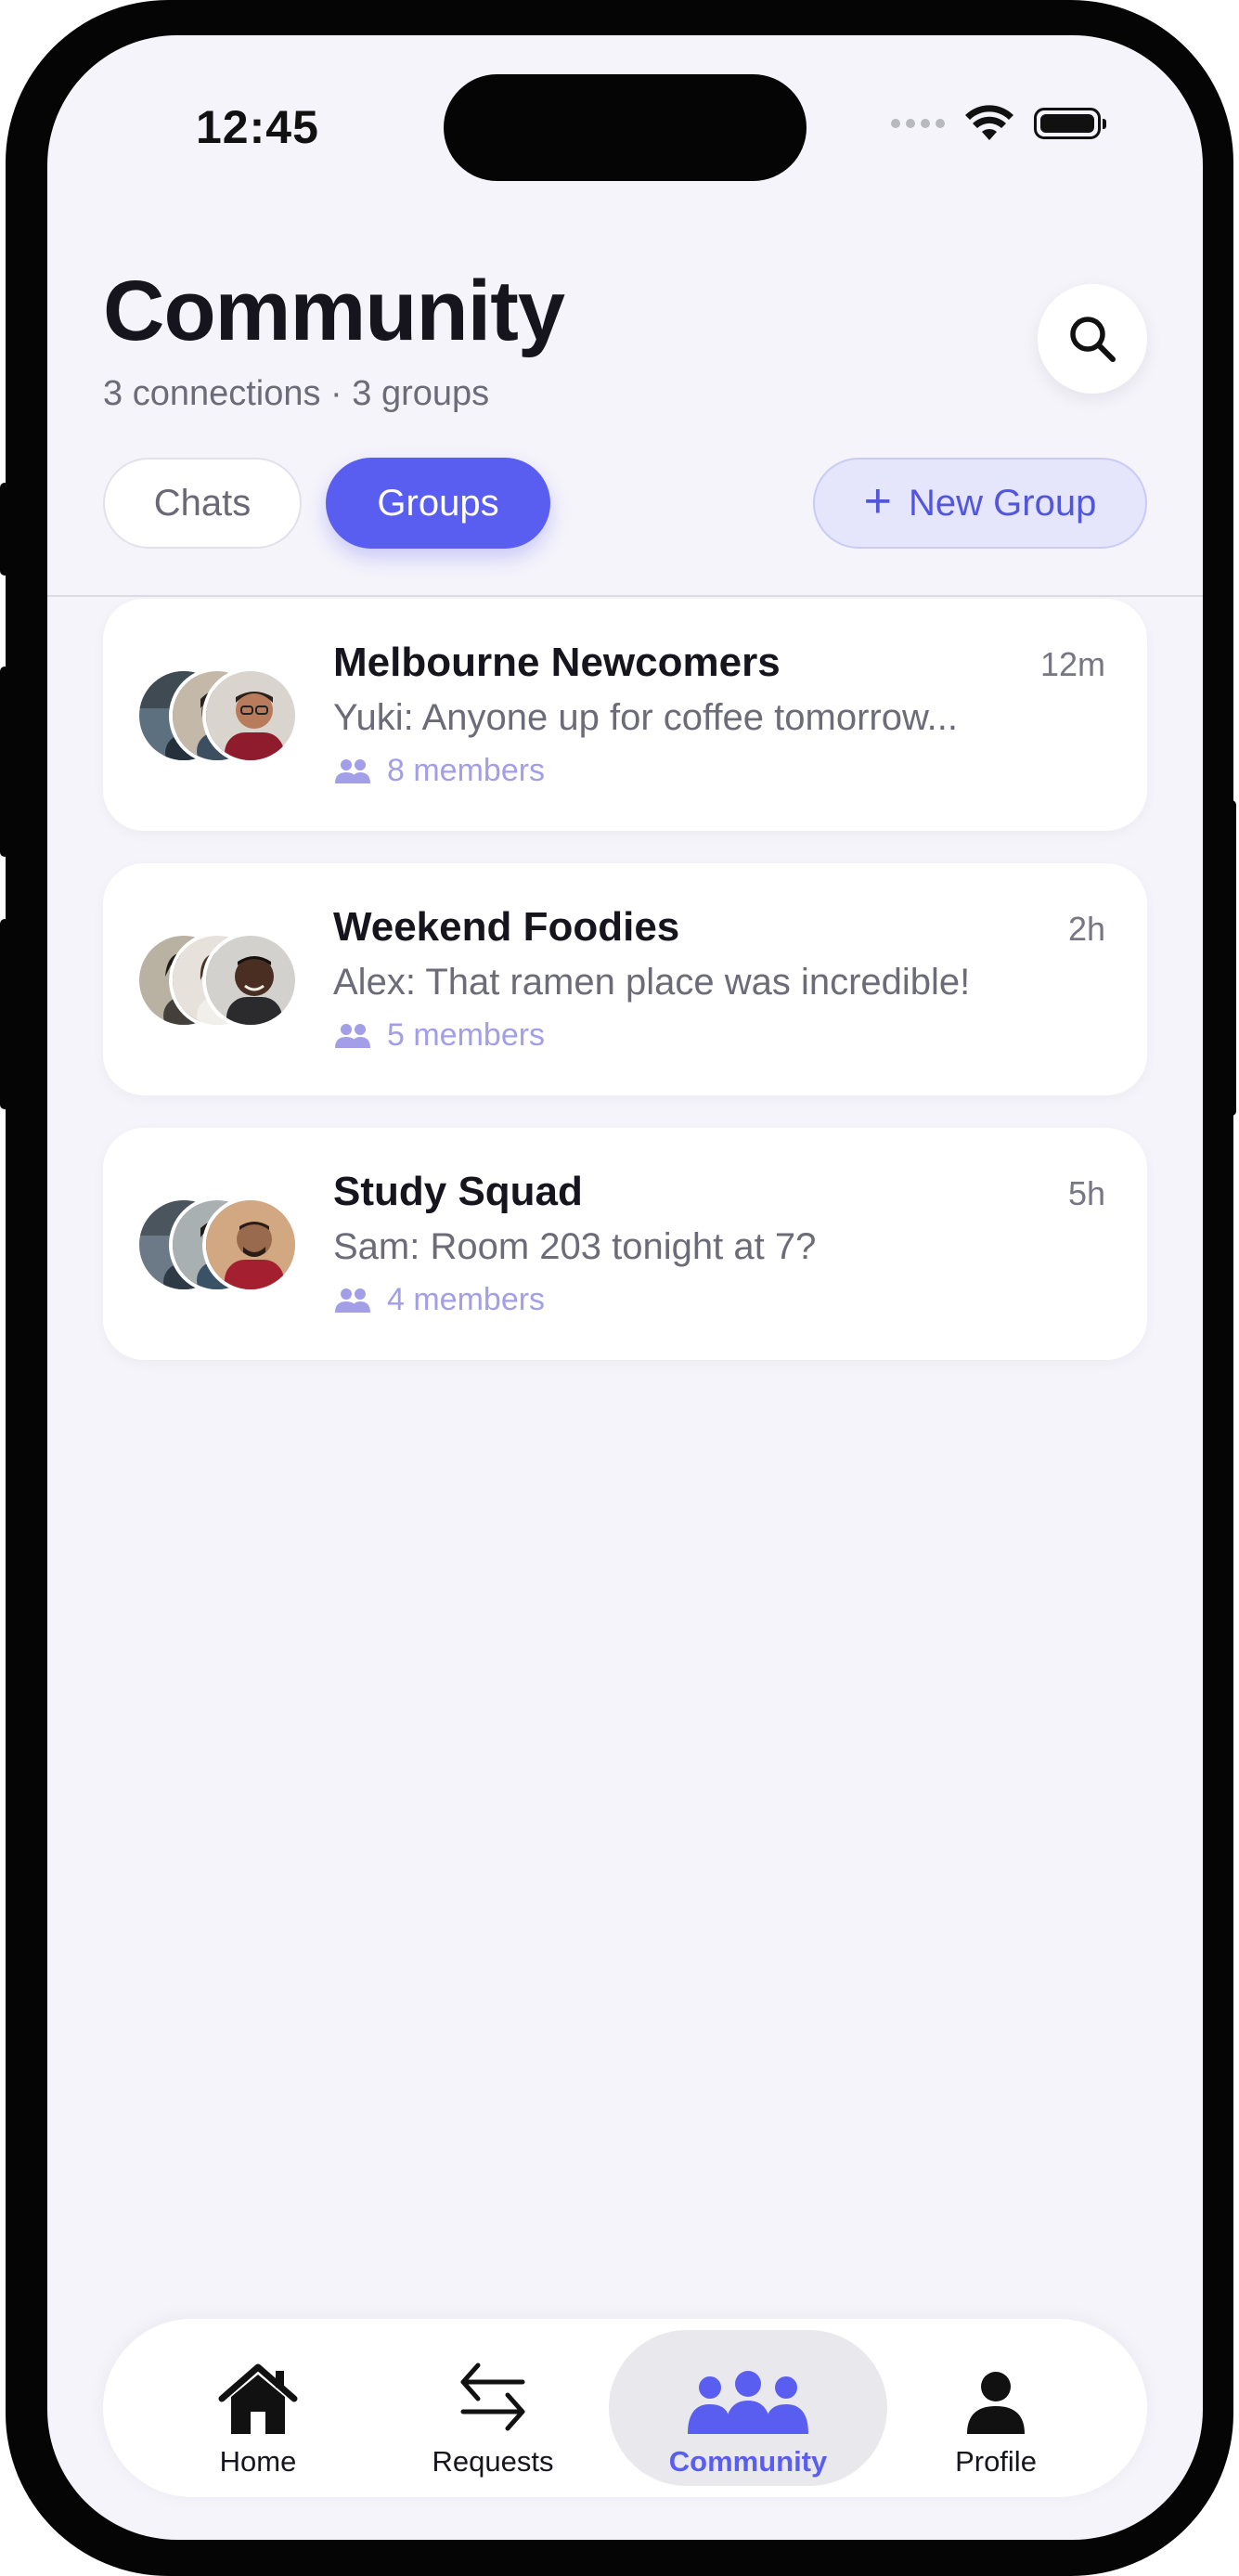  I want to click on power-button, so click(1231, 958).